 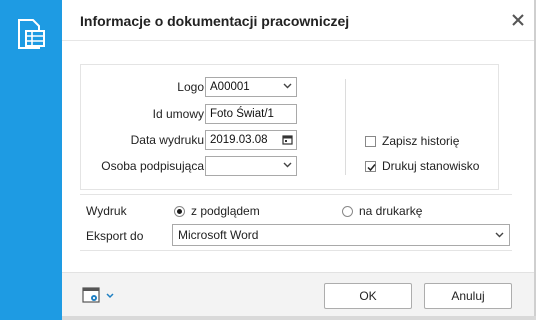 I want to click on left-sidebar, so click(x=31, y=160).